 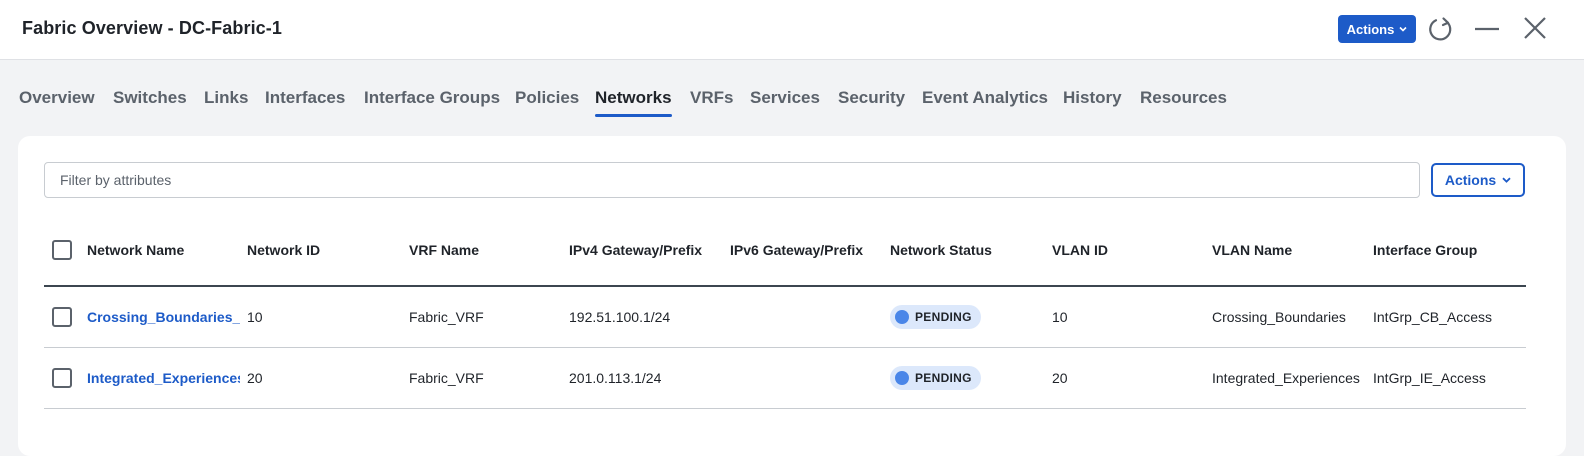 I want to click on vlan-name: Crossing_Boundaries, so click(x=1279, y=317).